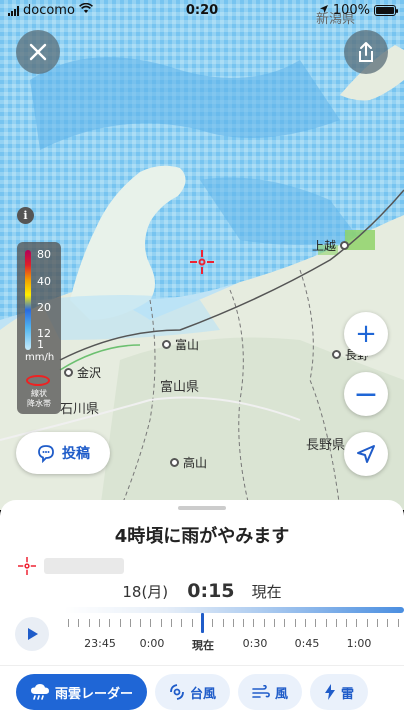 Image resolution: width=404 pixels, height=720 pixels. What do you see at coordinates (177, 692) in the screenshot?
I see `typhoon-icon` at bounding box center [177, 692].